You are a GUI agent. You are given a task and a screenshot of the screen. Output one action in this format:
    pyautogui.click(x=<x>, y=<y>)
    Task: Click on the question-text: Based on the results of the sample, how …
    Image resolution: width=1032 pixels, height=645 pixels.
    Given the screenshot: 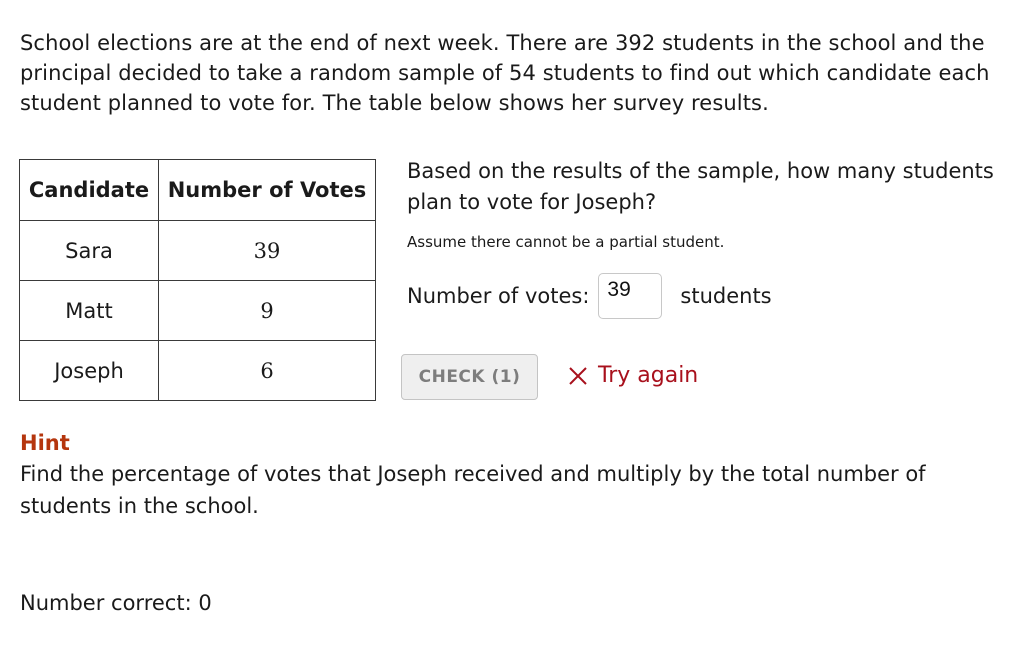 What is the action you would take?
    pyautogui.click(x=700, y=186)
    